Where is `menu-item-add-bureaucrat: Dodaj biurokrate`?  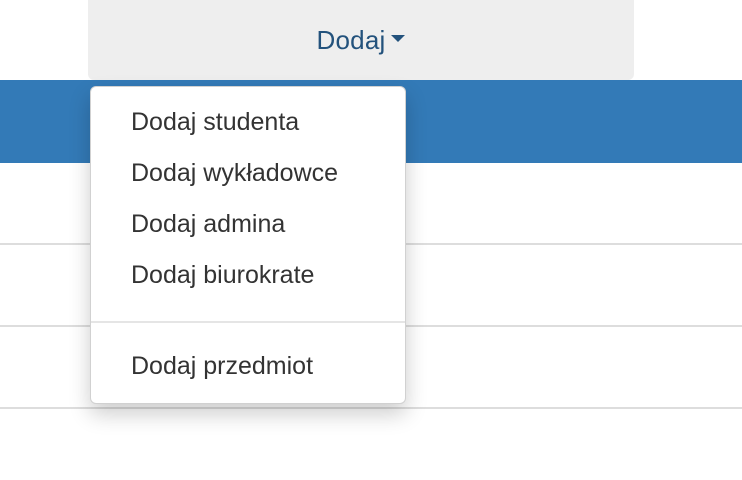 menu-item-add-bureaucrat: Dodaj biurokrate is located at coordinates (248, 275).